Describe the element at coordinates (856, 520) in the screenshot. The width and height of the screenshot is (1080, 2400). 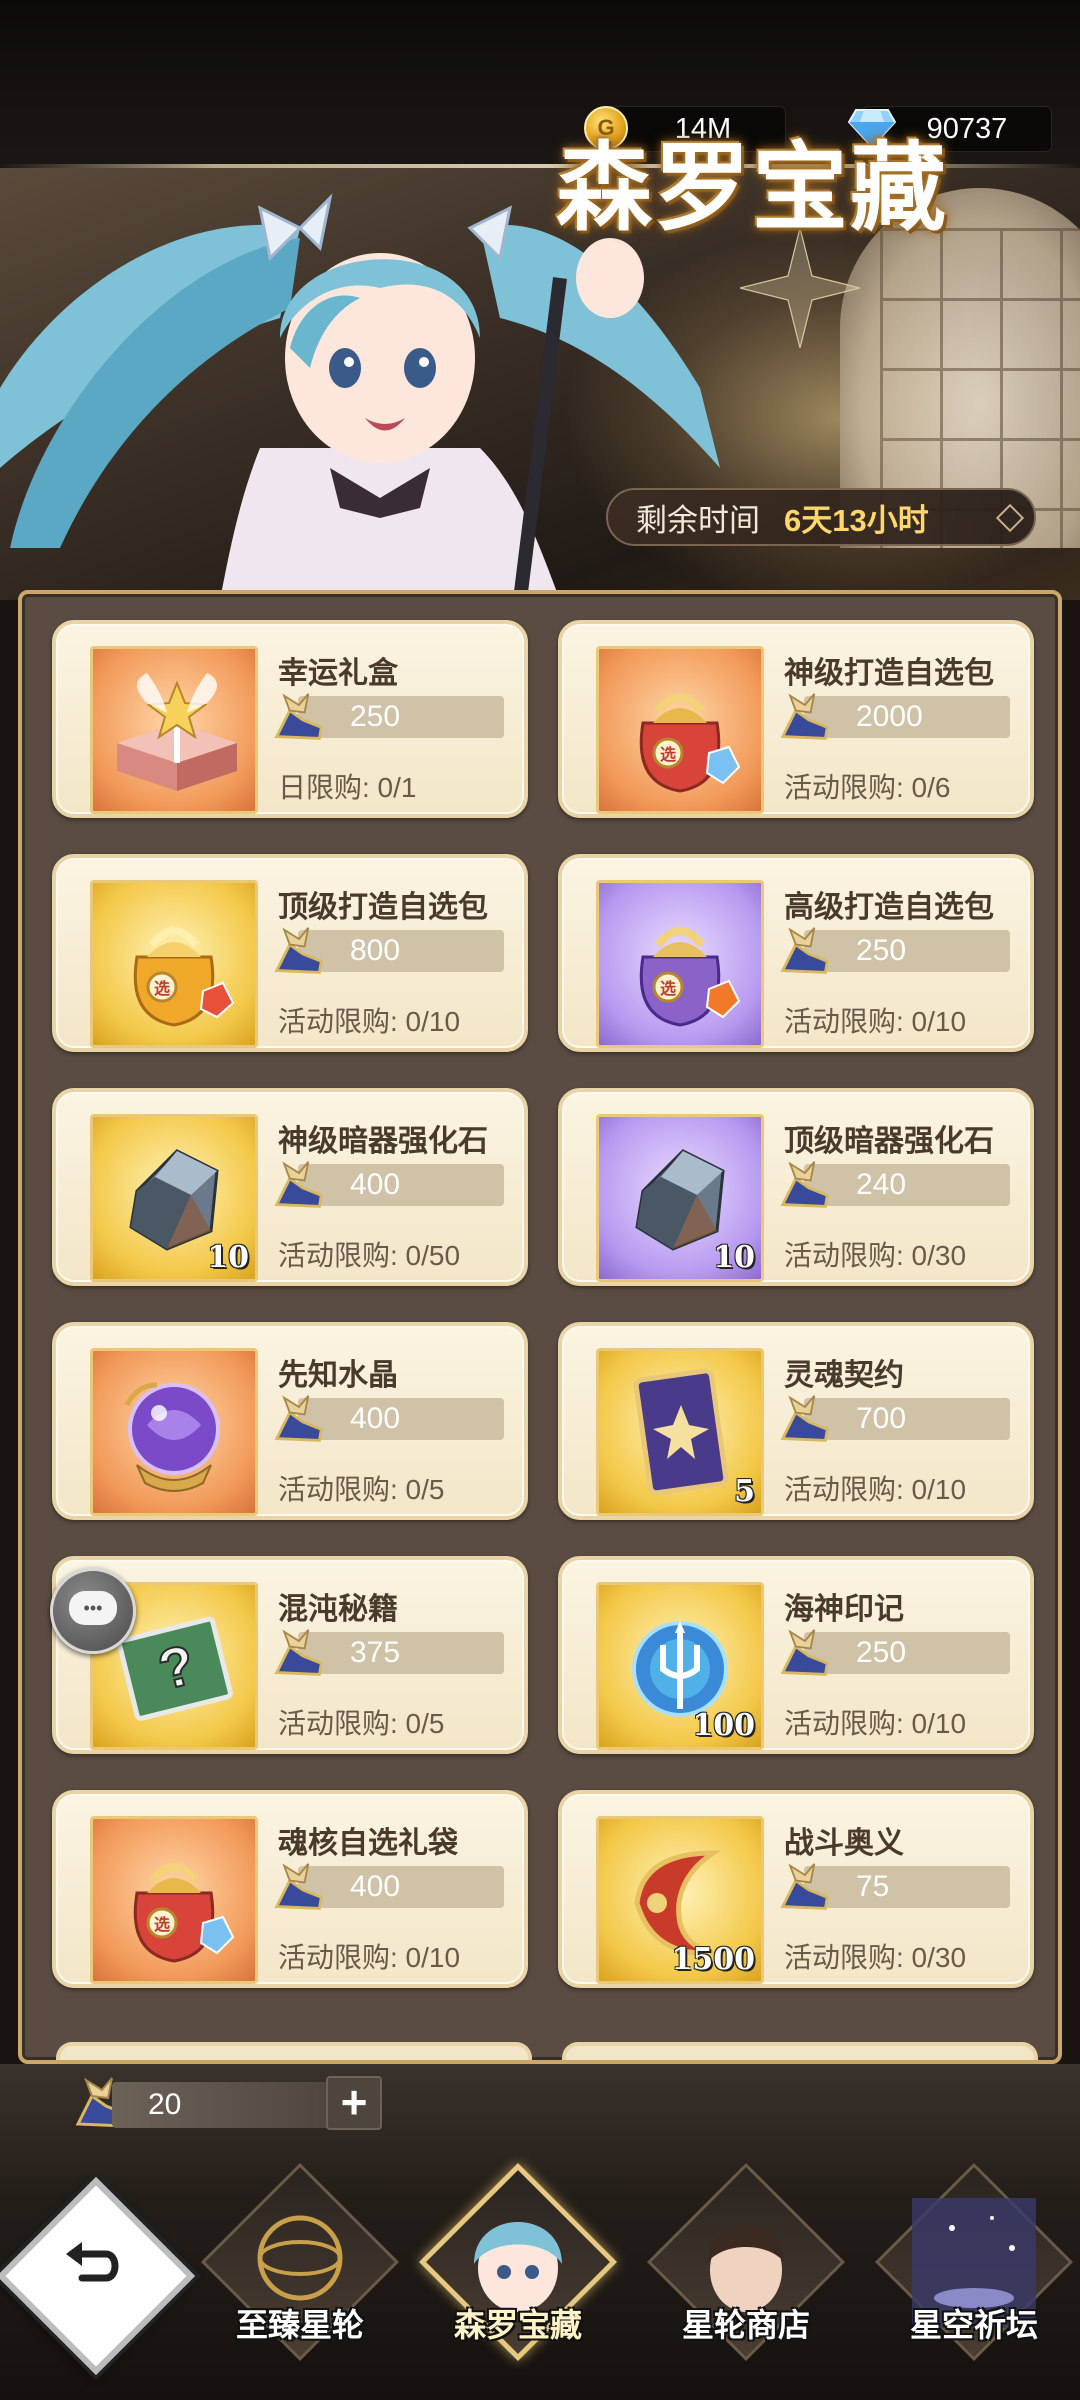
I see `timer-value: 6天13小时` at that location.